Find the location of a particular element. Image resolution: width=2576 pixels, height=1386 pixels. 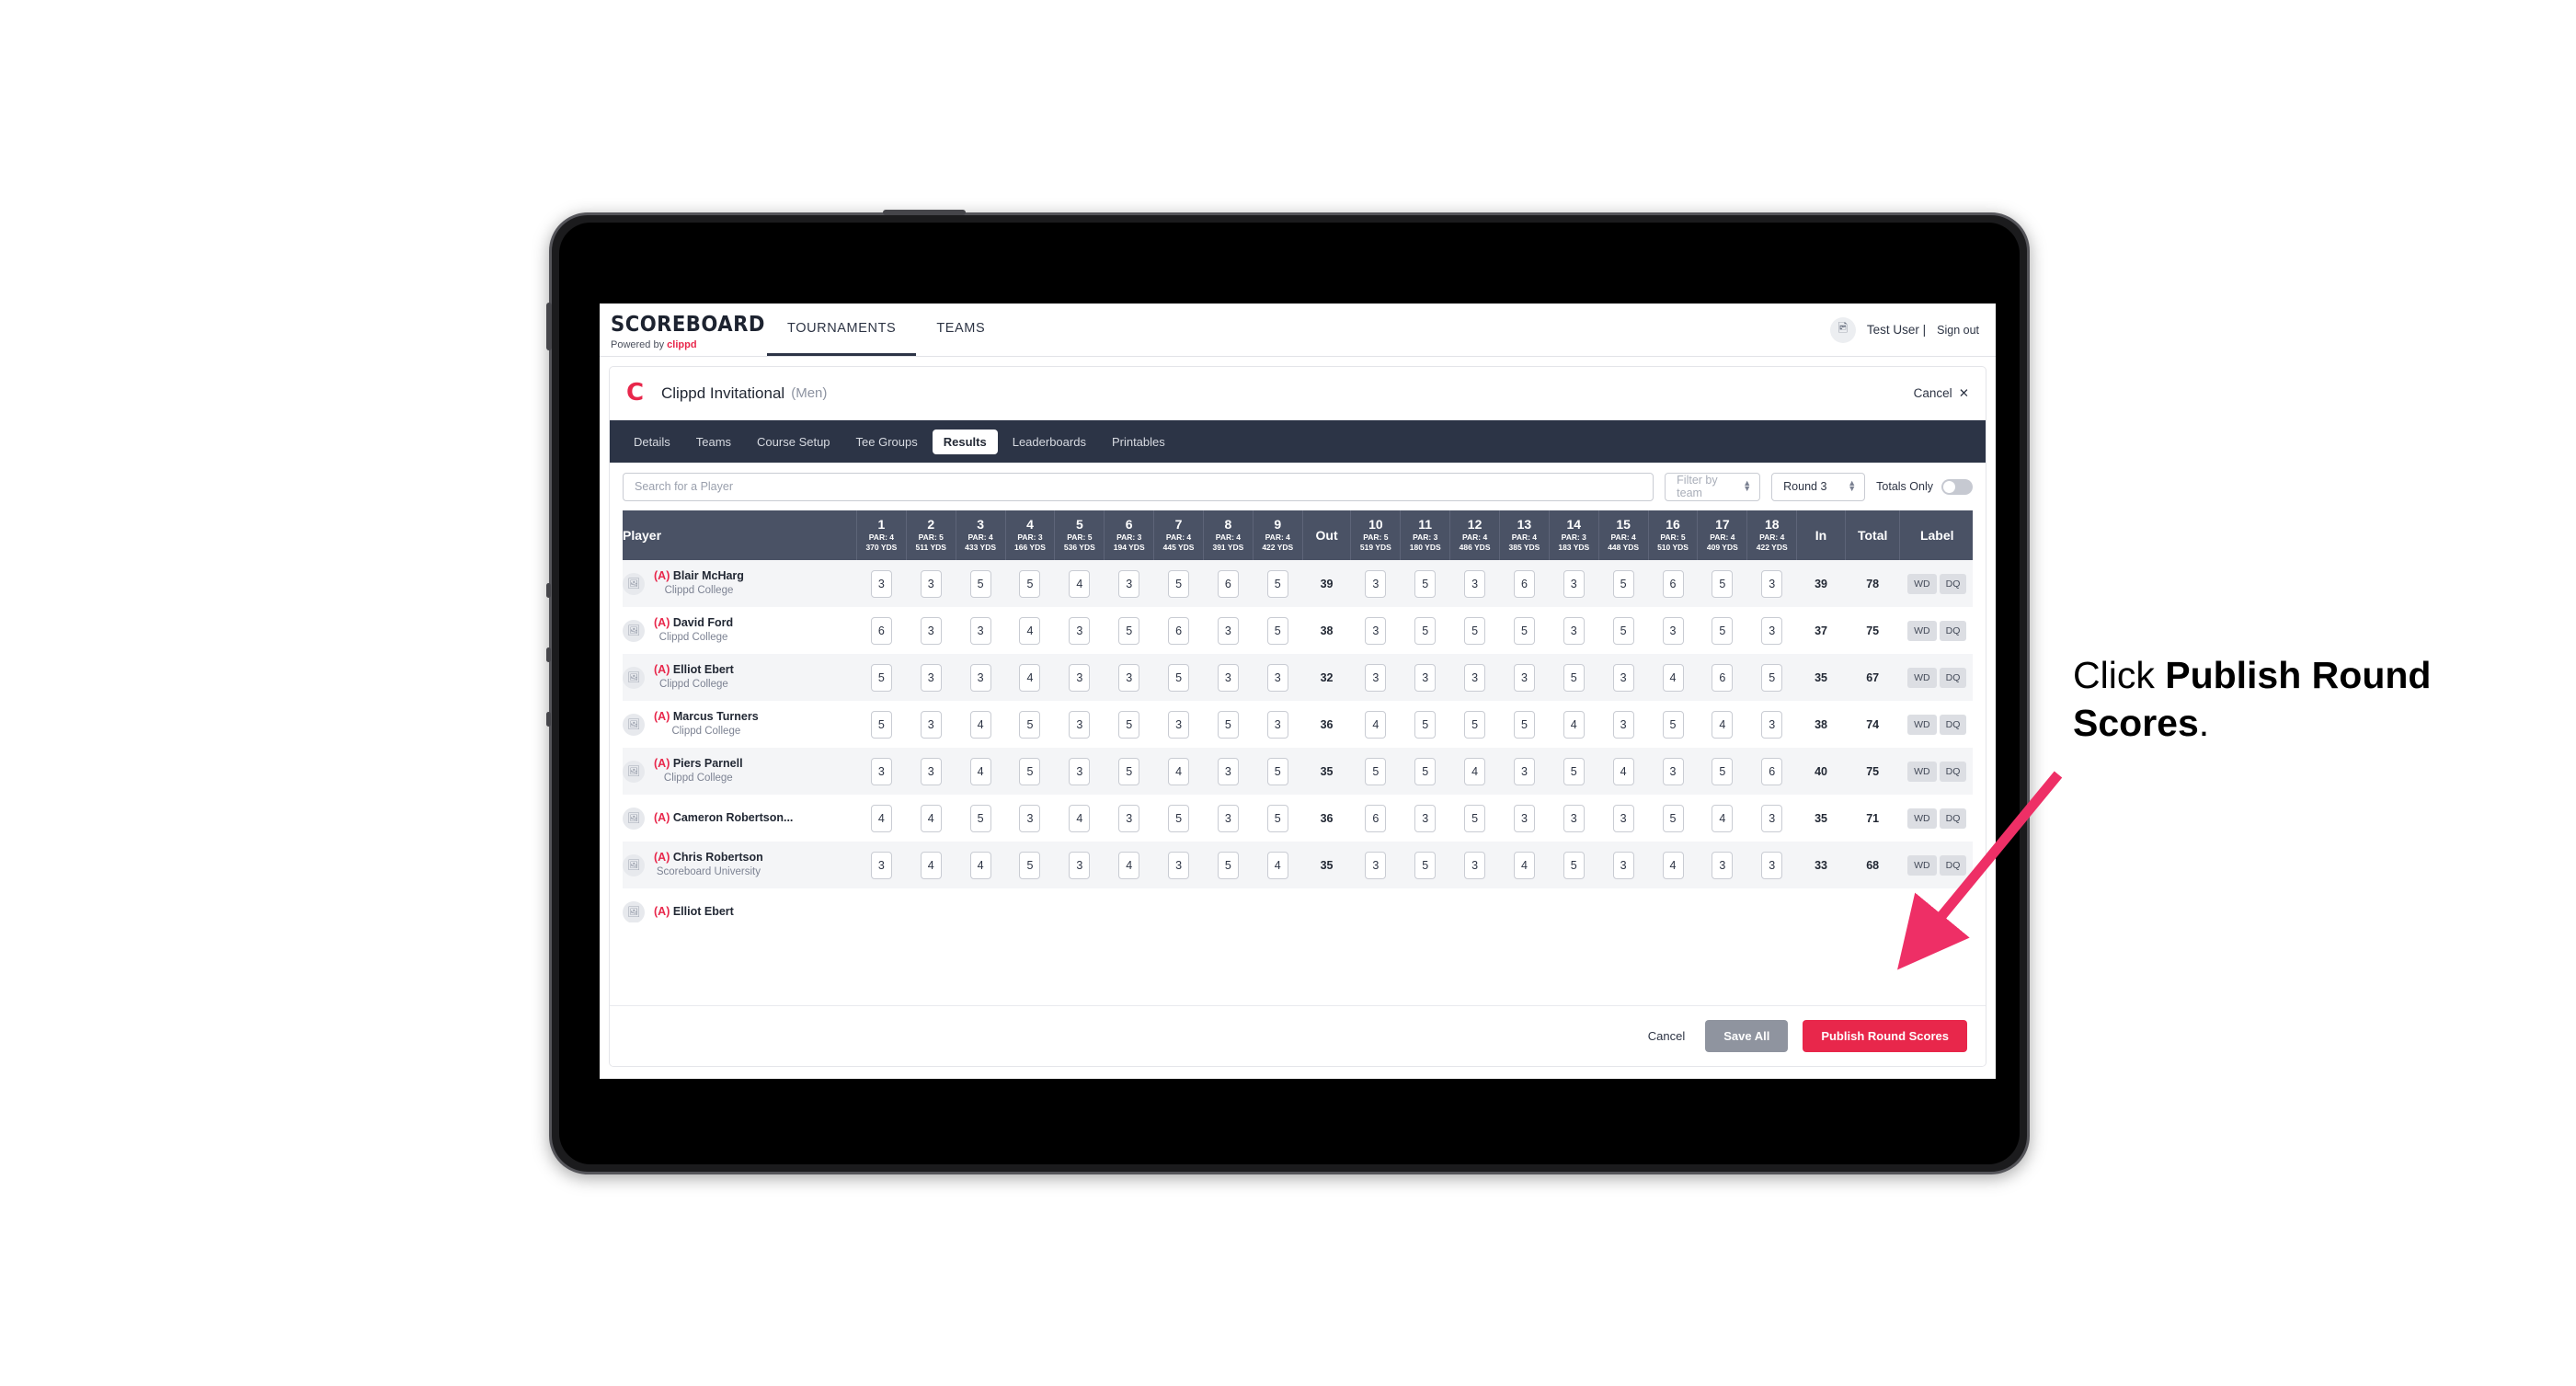

publish-round-scores-button: Publish Round Scores is located at coordinates (1885, 1036).